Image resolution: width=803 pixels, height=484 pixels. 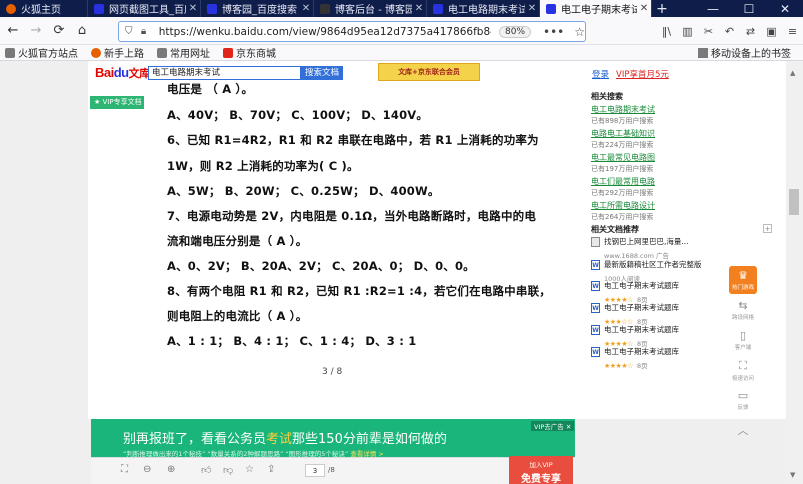 I want to click on cnblogs-icon, so click(x=325, y=8).